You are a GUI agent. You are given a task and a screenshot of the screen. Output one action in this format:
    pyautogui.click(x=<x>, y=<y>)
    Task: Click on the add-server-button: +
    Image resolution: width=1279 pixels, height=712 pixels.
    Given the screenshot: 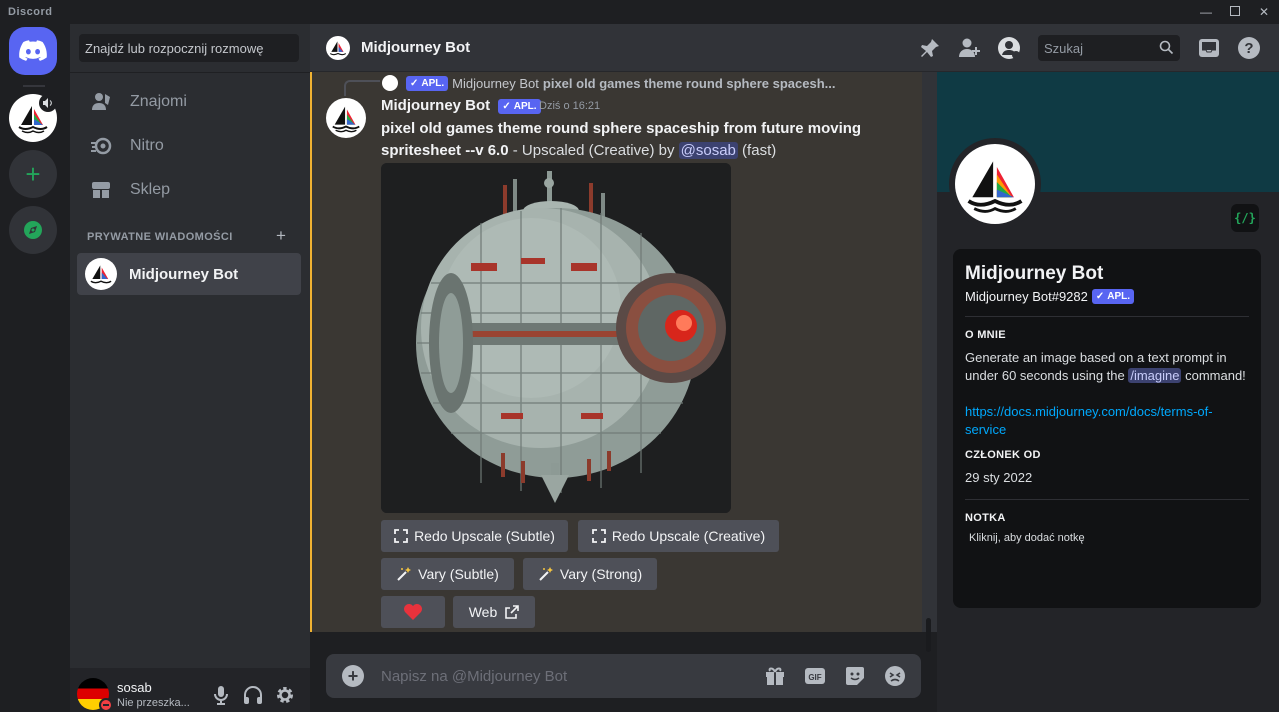 What is the action you would take?
    pyautogui.click(x=33, y=174)
    